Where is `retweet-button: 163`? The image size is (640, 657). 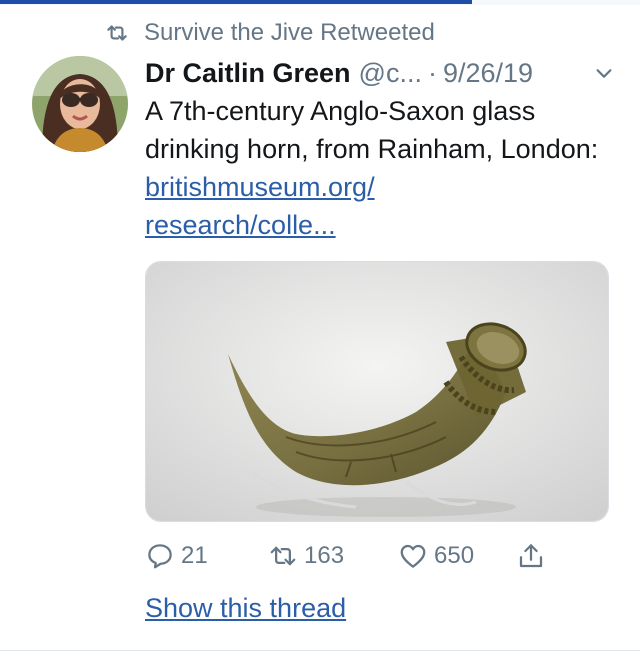 retweet-button: 163 is located at coordinates (333, 556).